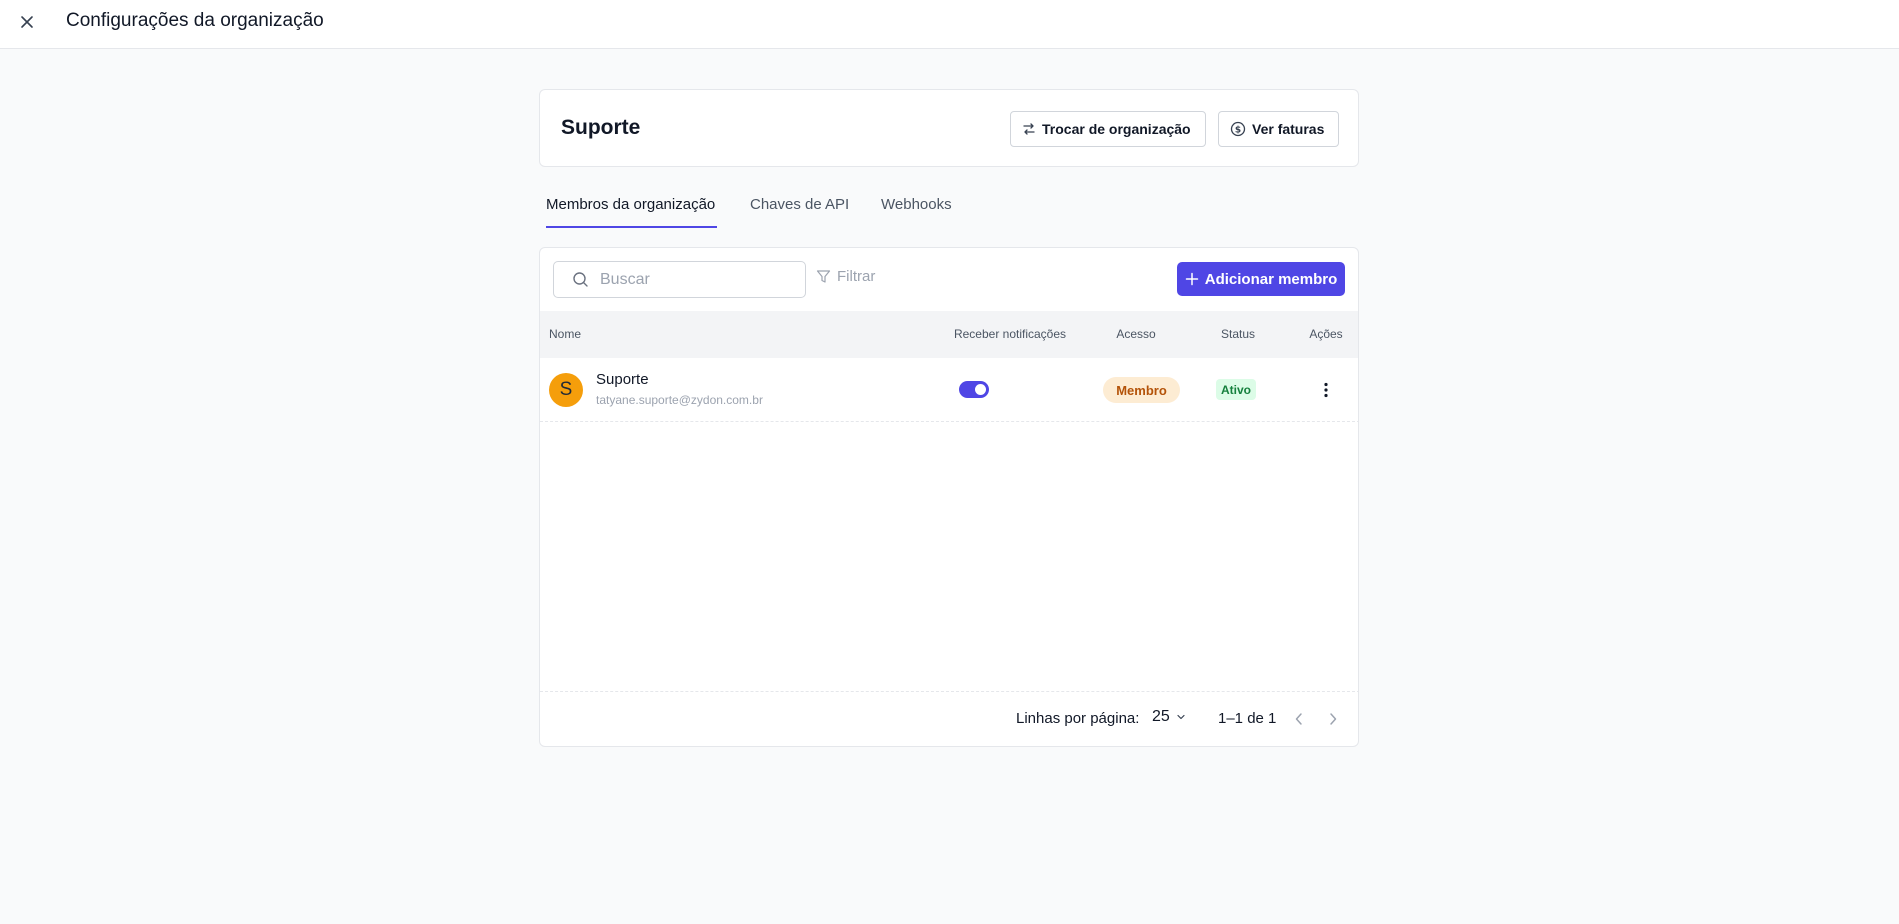 Image resolution: width=1899 pixels, height=924 pixels. What do you see at coordinates (631, 212) in the screenshot?
I see `tab-members: Membros da organização` at bounding box center [631, 212].